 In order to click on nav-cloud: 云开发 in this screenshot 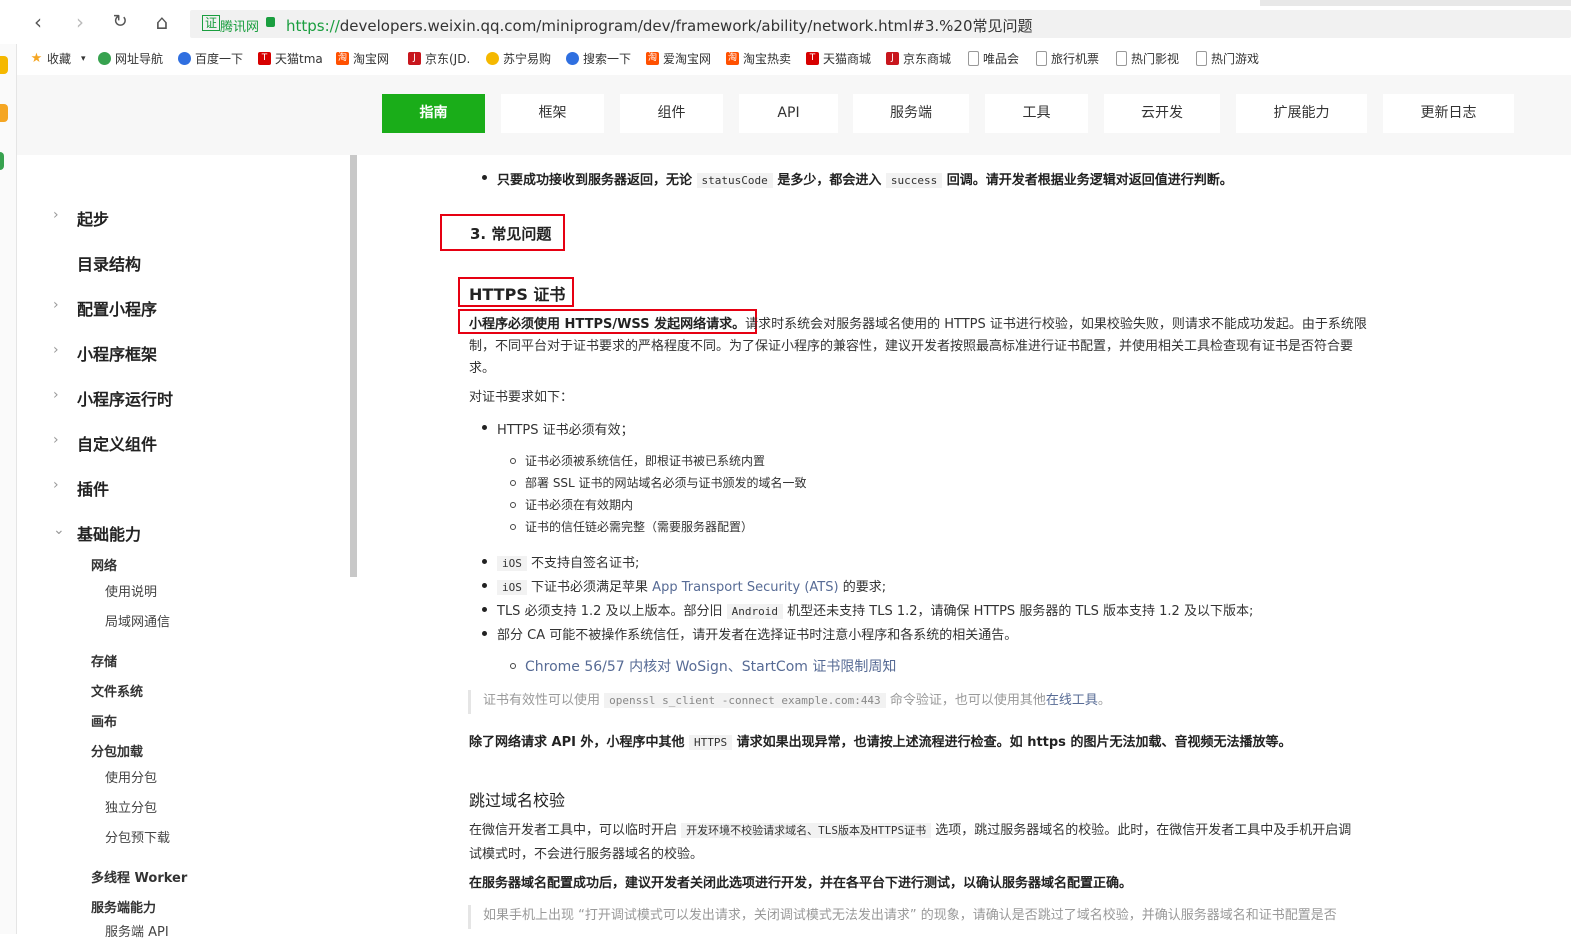, I will do `click(1162, 113)`.